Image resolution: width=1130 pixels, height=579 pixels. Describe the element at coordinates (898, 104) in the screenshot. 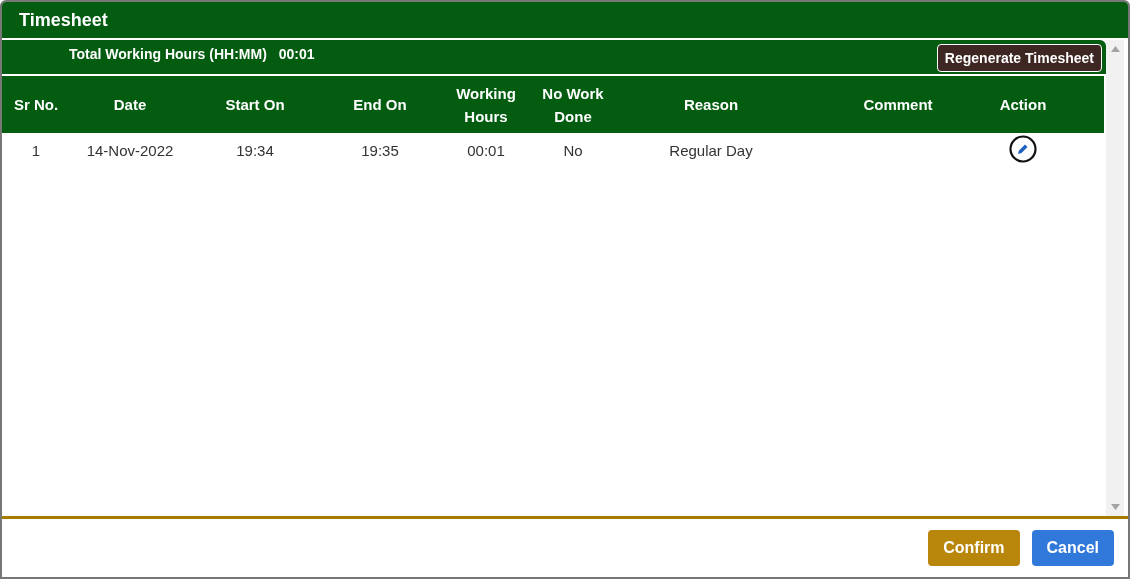

I see `column-header: Comment` at that location.